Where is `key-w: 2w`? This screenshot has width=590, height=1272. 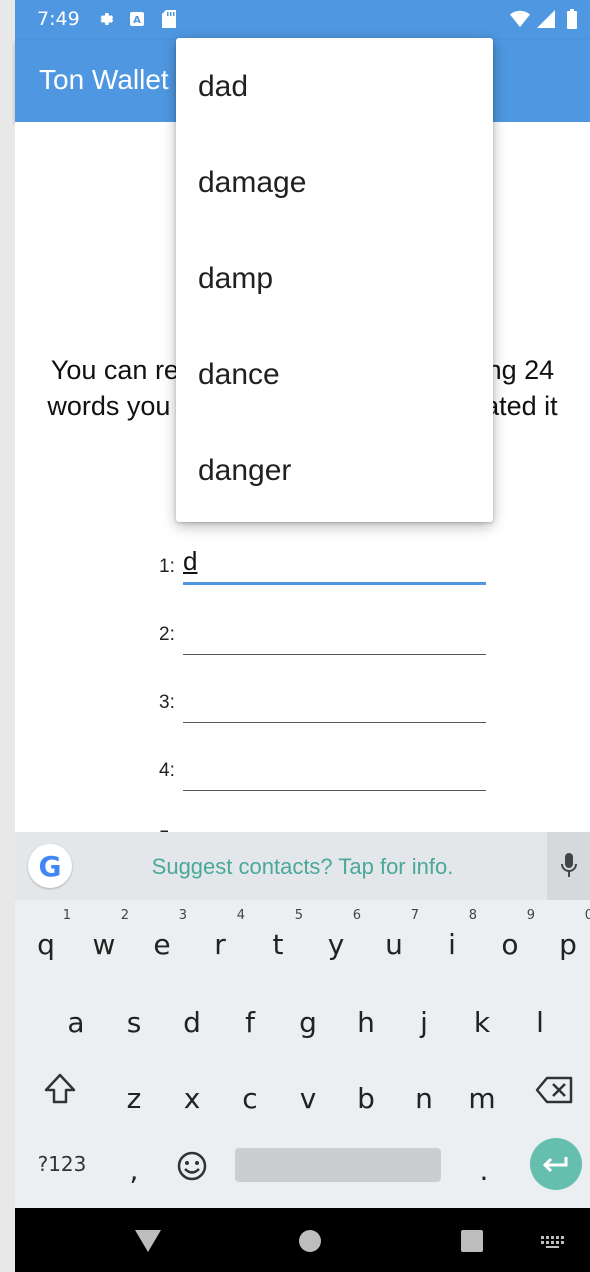
key-w: 2w is located at coordinates (104, 940).